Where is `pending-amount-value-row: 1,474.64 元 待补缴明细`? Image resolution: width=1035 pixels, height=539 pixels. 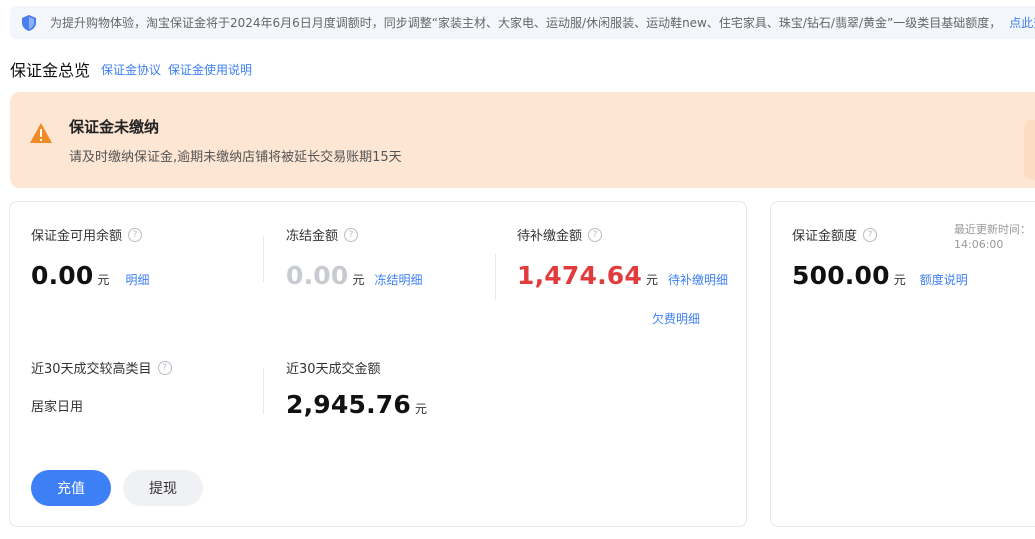
pending-amount-value-row: 1,474.64 元 待补缴明细 is located at coordinates (622, 275).